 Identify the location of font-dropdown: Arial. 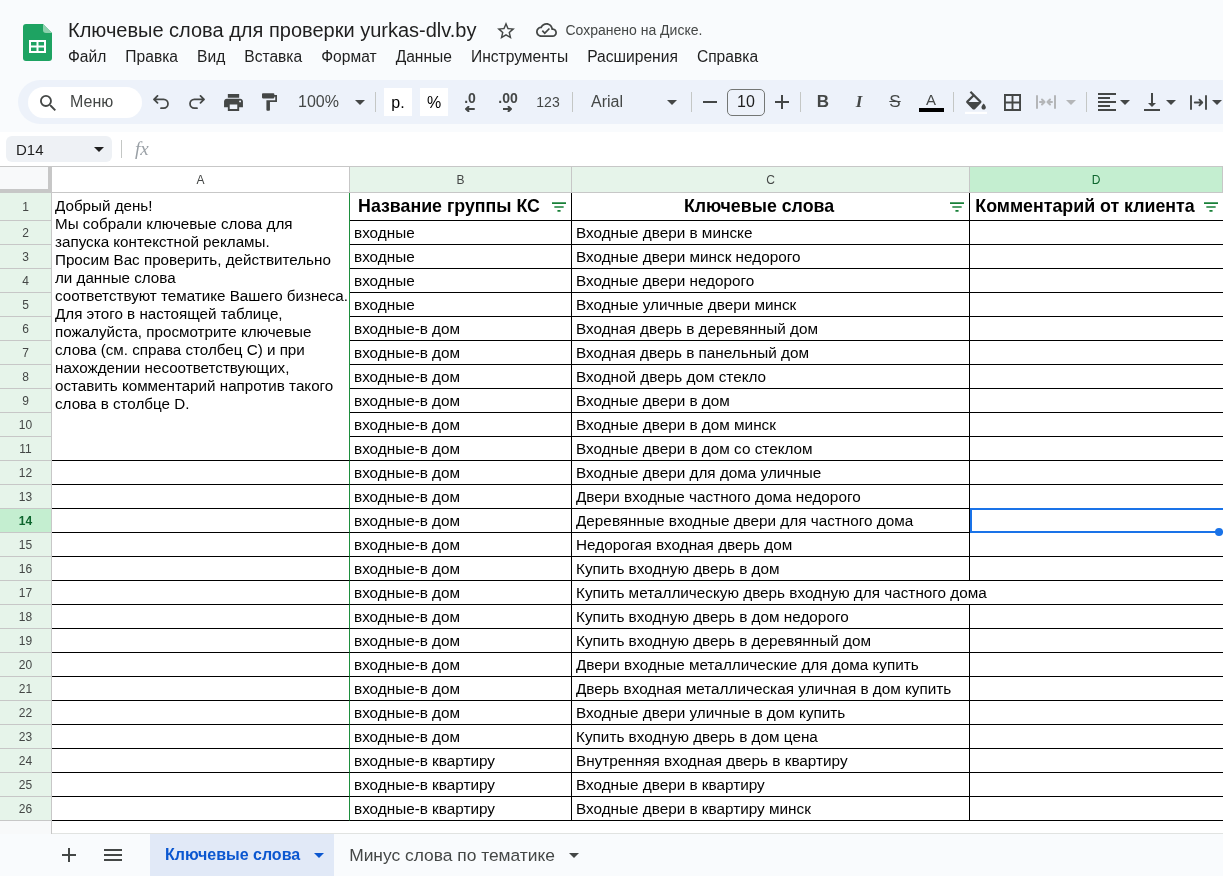
(632, 102).